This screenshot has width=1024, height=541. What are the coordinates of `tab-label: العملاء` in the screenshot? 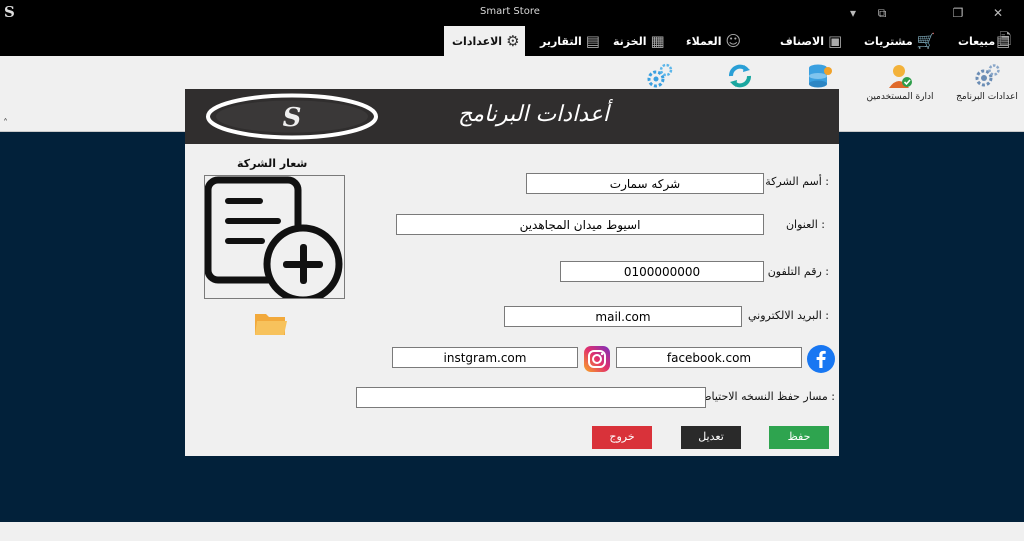 It's located at (704, 41).